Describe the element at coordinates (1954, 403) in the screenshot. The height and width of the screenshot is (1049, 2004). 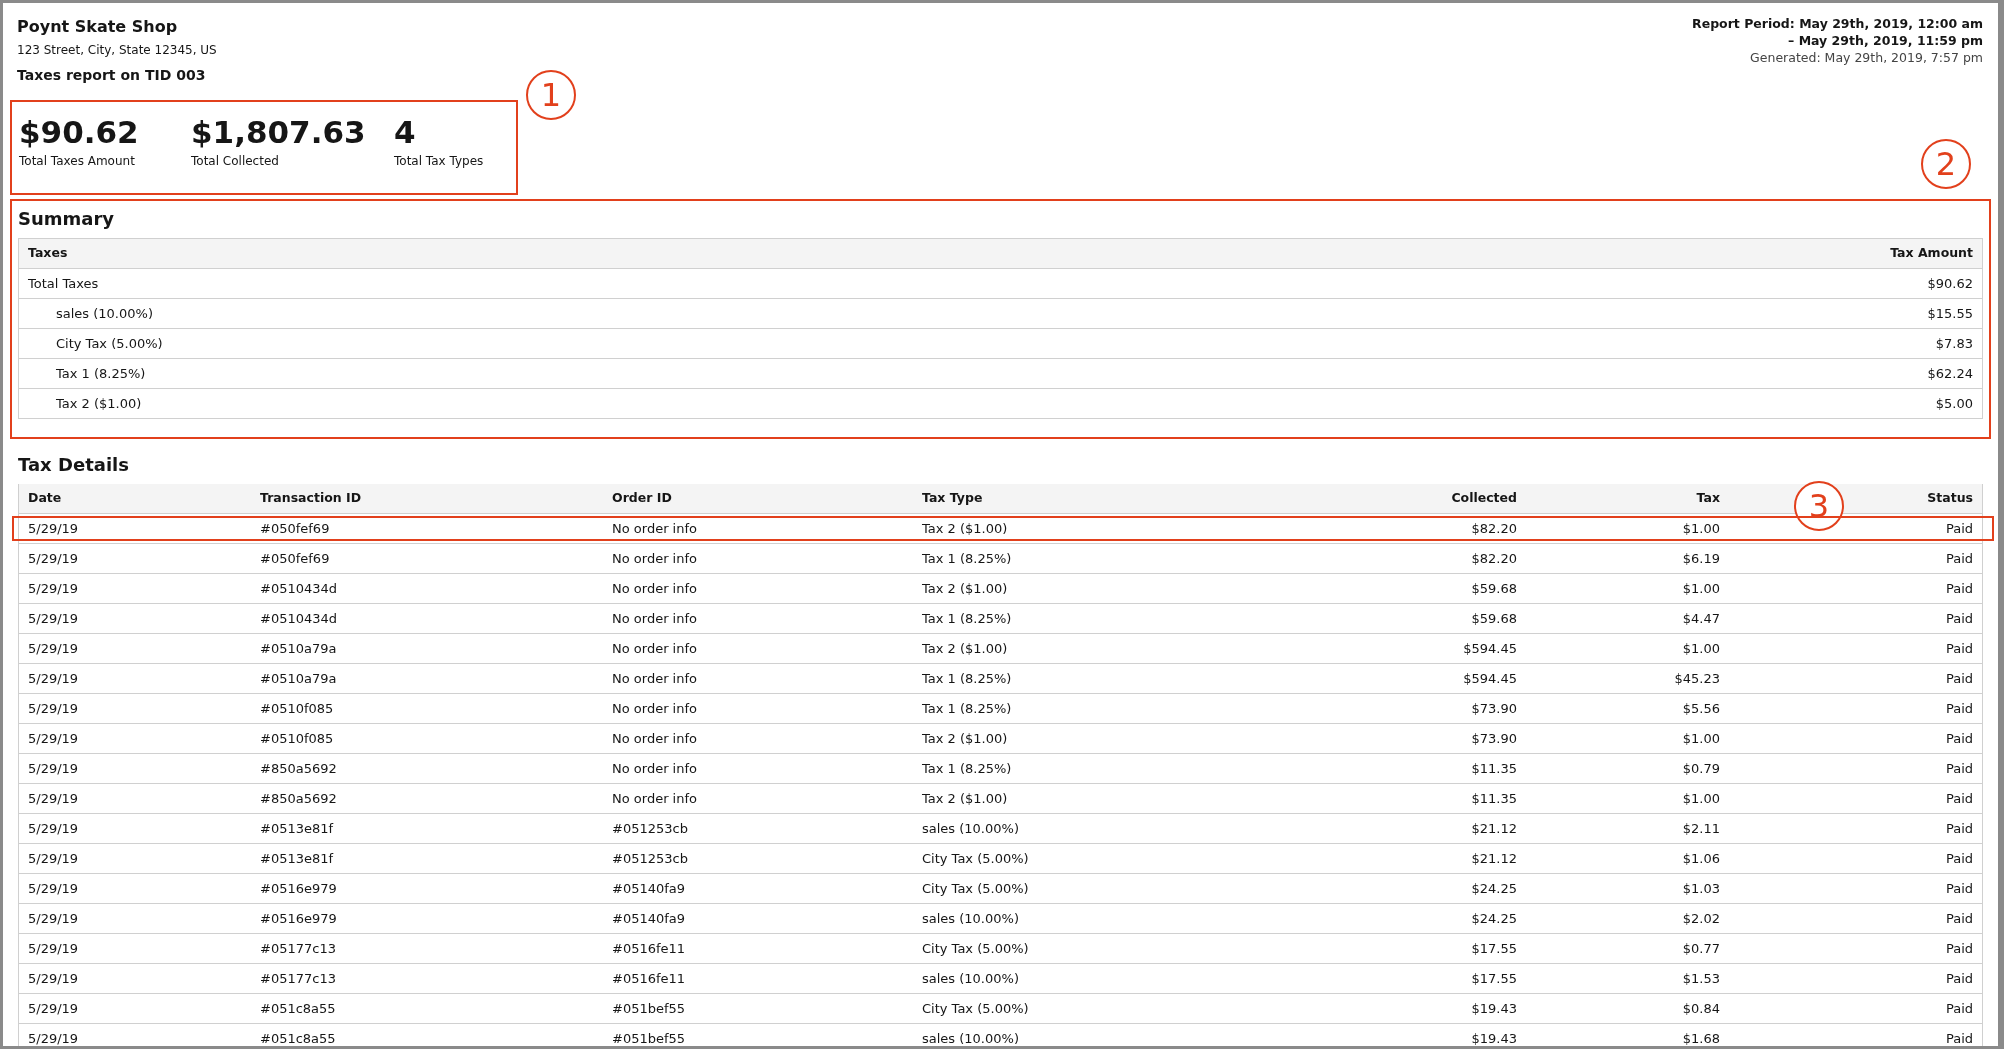
I see `tax-amount: $5.00` at that location.